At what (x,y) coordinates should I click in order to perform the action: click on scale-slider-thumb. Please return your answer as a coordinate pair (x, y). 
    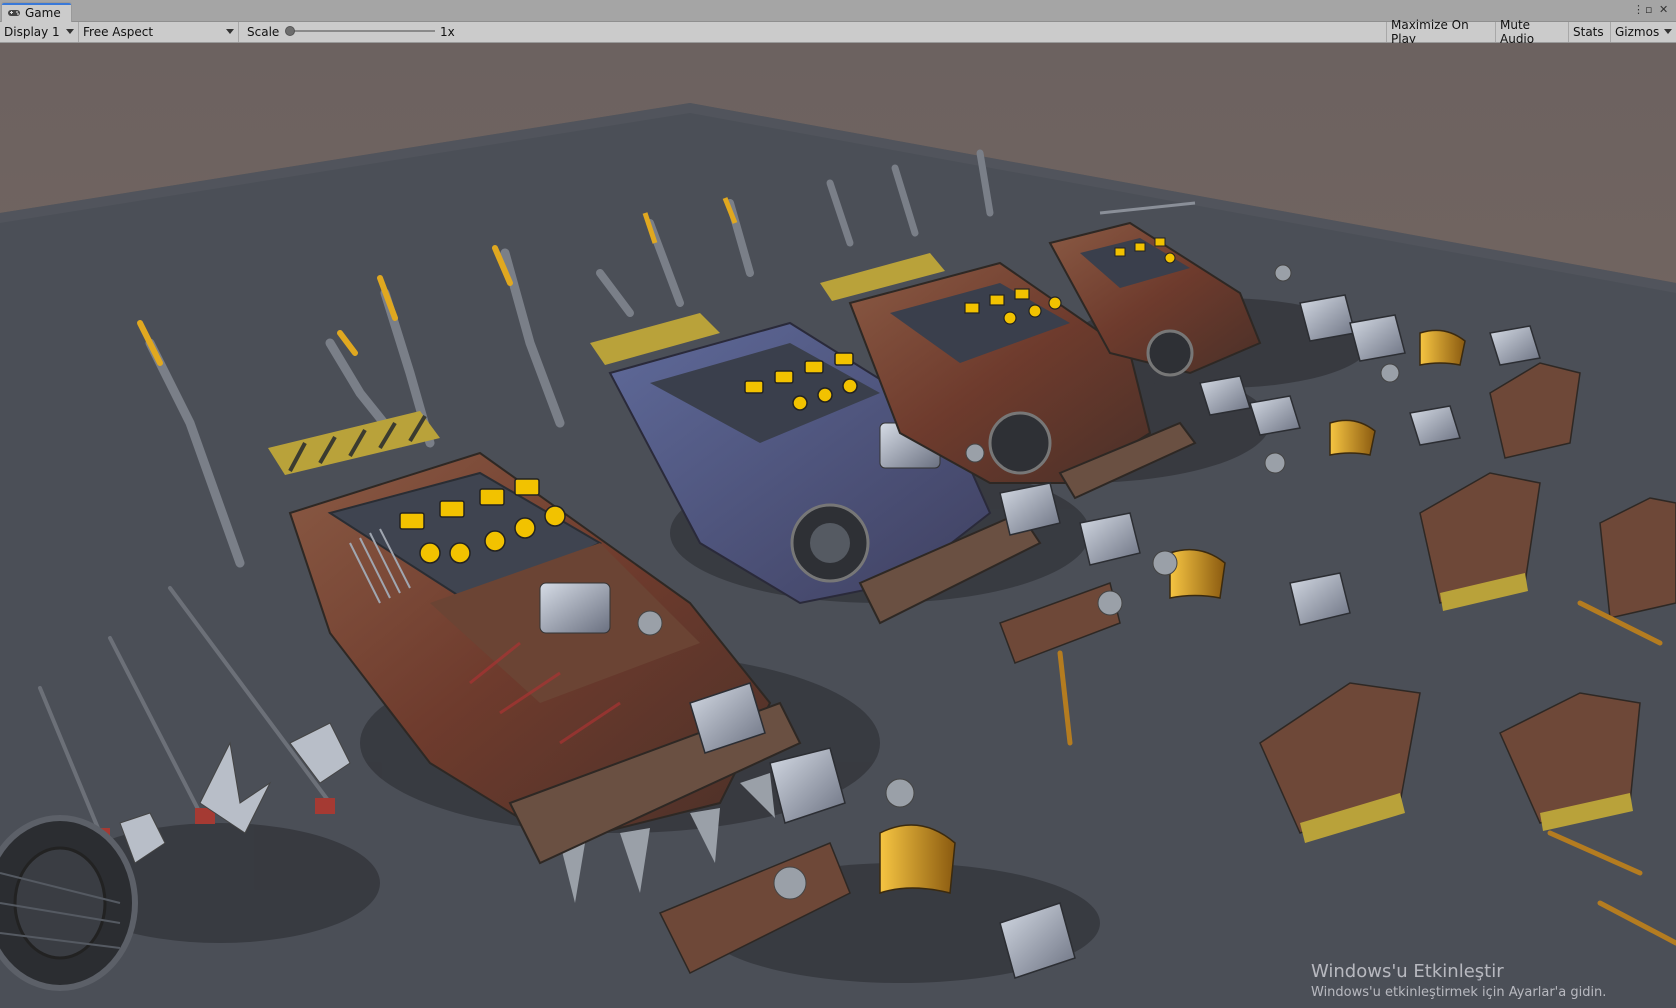
    Looking at the image, I should click on (290, 31).